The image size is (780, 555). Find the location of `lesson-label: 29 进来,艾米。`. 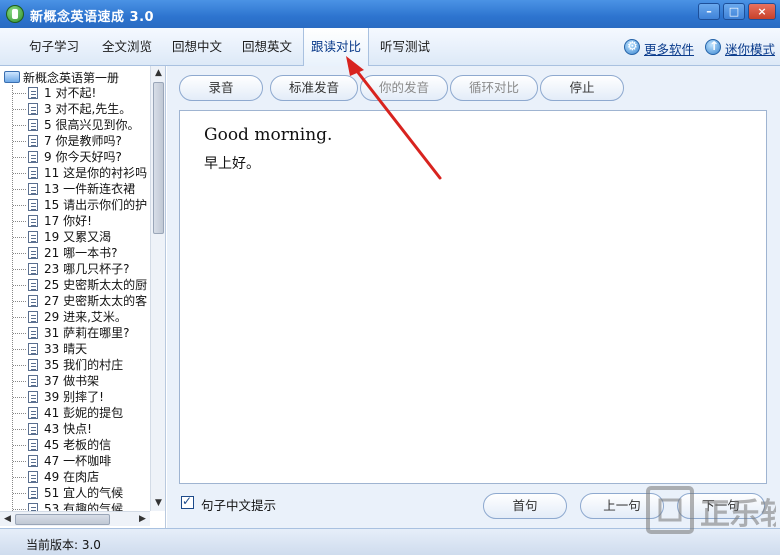

lesson-label: 29 进来,艾米。 is located at coordinates (85, 317).